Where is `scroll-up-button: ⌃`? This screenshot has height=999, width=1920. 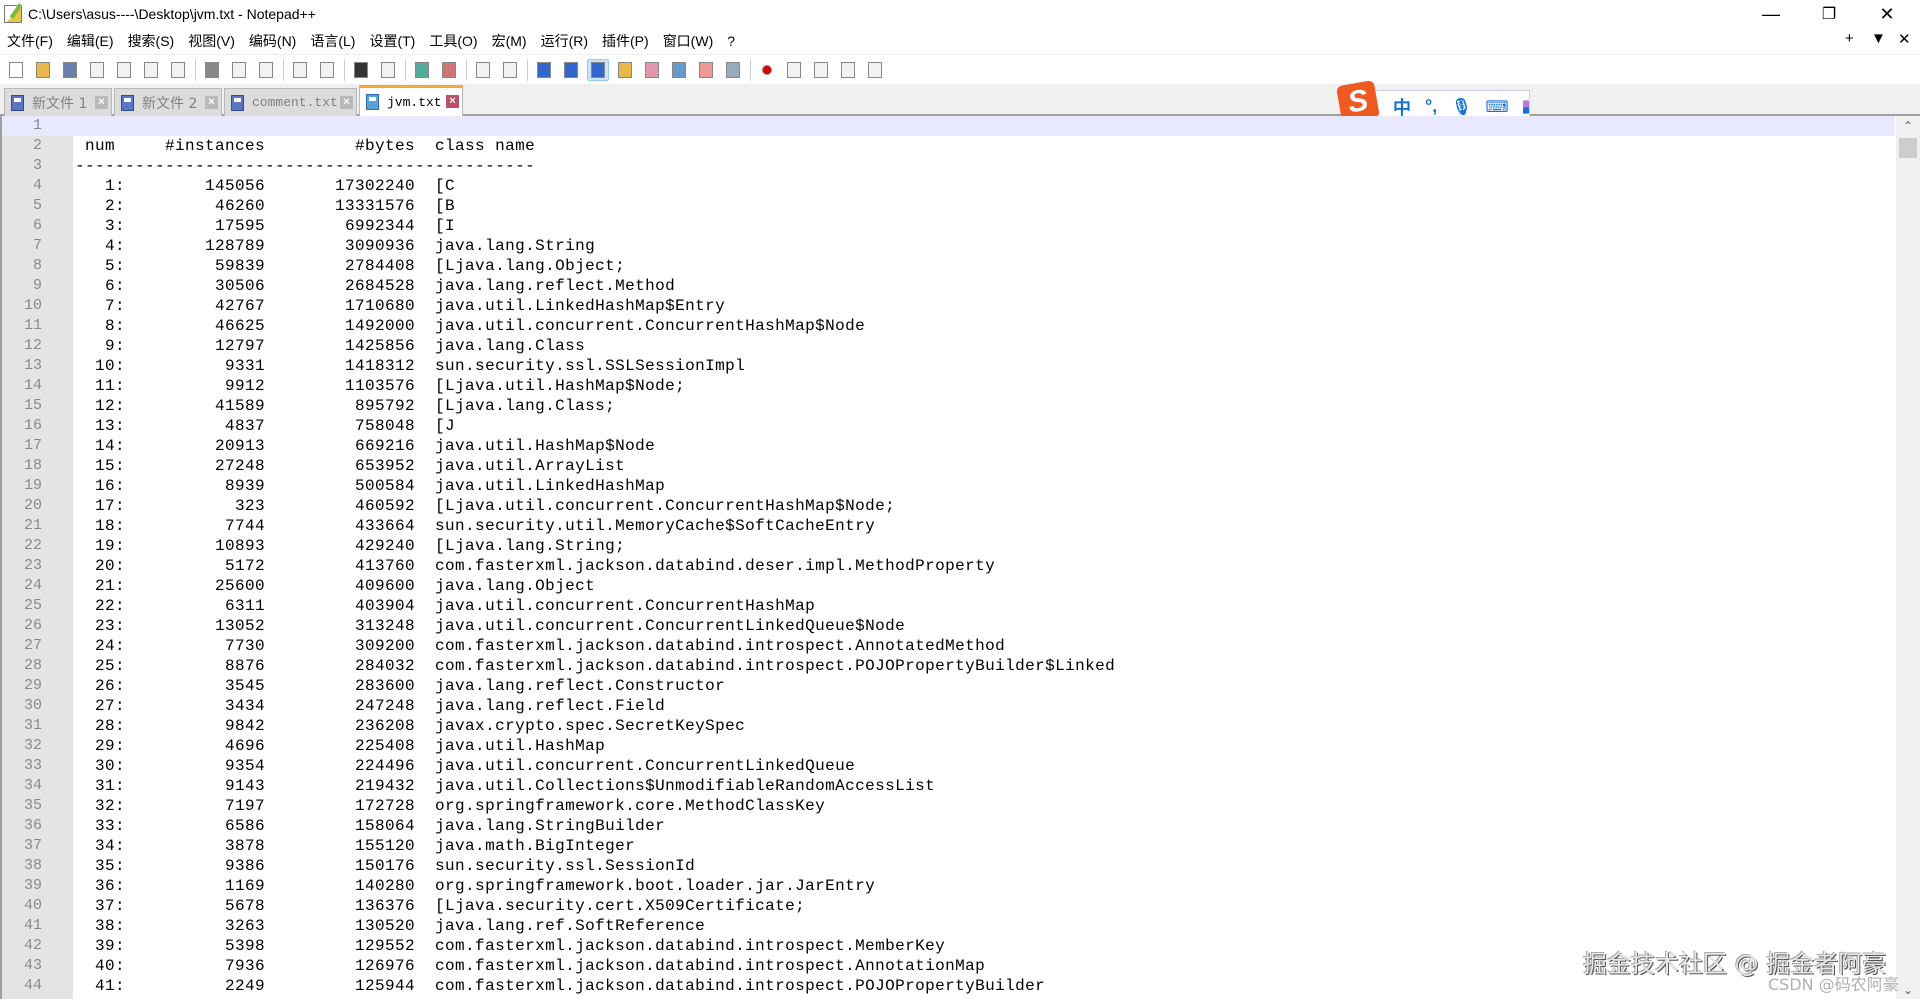
scroll-up-button: ⌃ is located at coordinates (1908, 126).